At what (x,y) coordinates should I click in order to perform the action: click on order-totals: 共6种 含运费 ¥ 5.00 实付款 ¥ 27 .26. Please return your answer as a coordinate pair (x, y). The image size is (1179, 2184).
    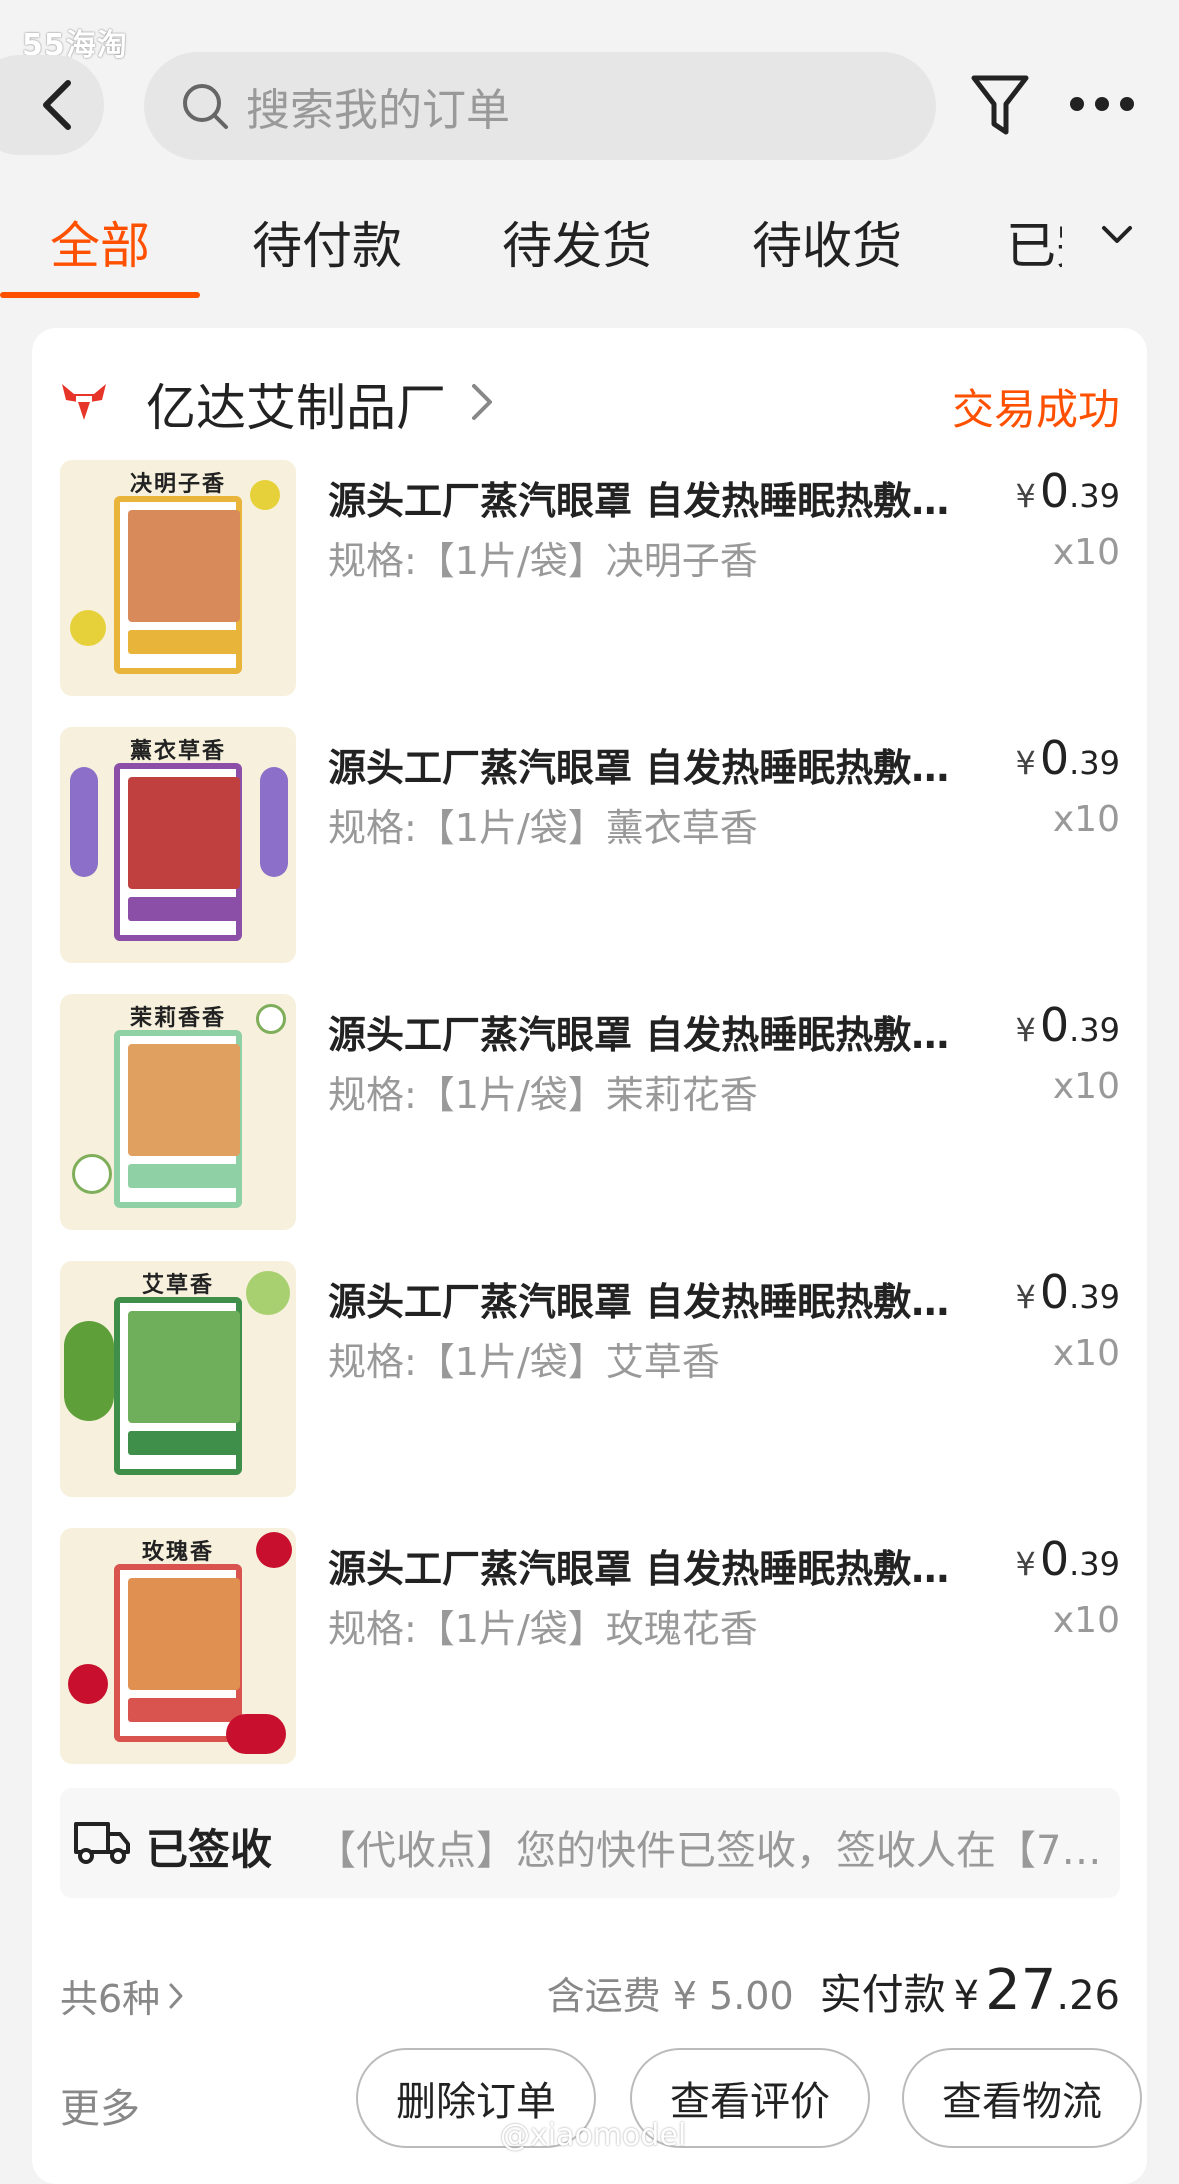
    Looking at the image, I should click on (590, 1993).